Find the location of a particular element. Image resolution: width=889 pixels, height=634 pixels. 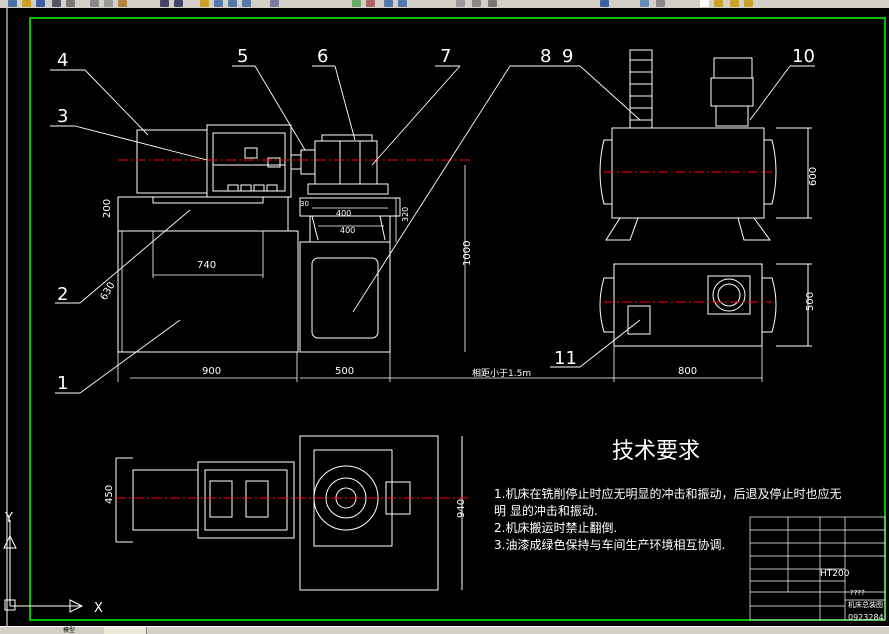

color-icon is located at coordinates (704, 3).